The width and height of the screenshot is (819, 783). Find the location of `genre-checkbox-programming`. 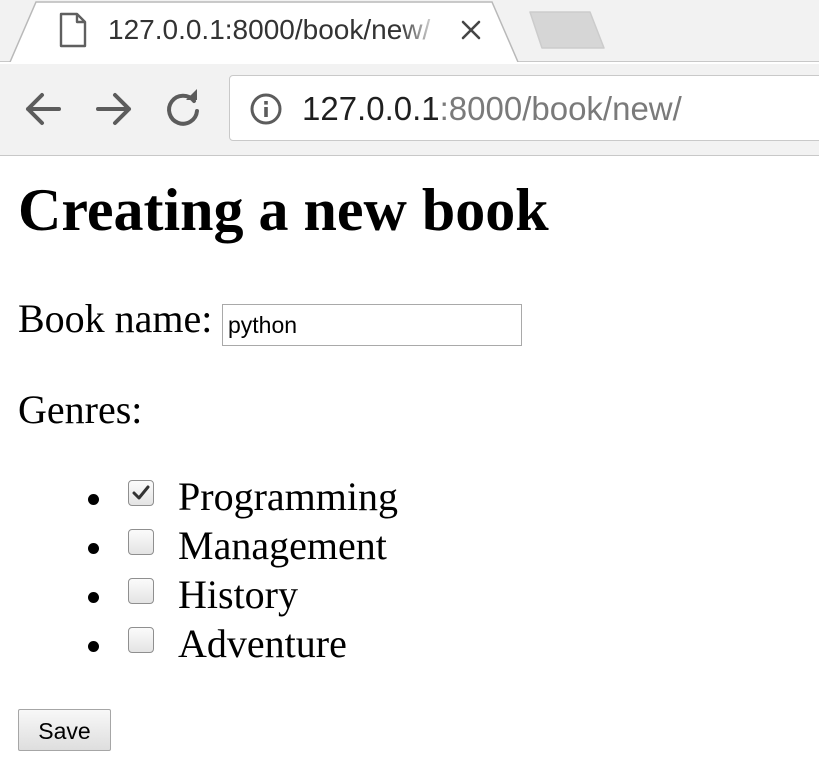

genre-checkbox-programming is located at coordinates (141, 493).